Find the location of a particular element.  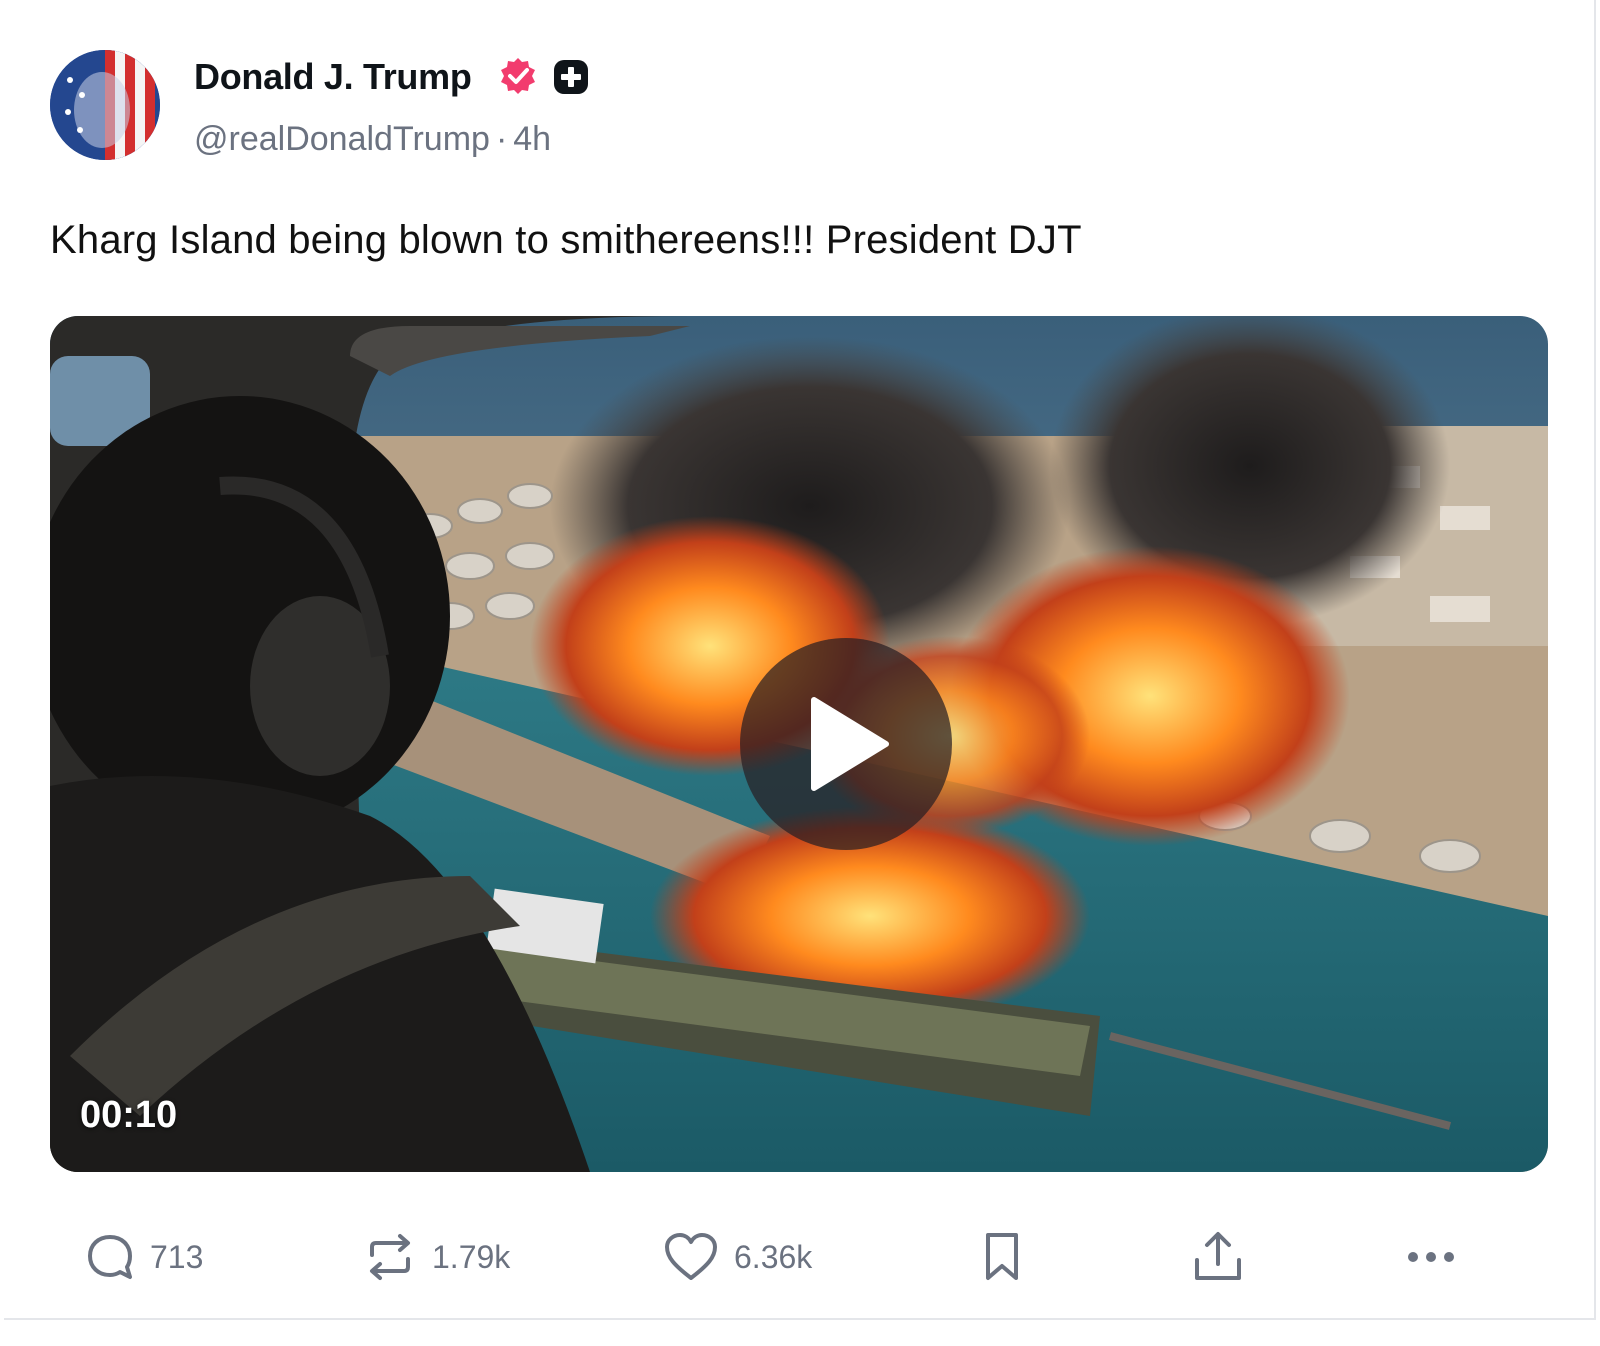

repost-button: 1.79k is located at coordinates (437, 1257).